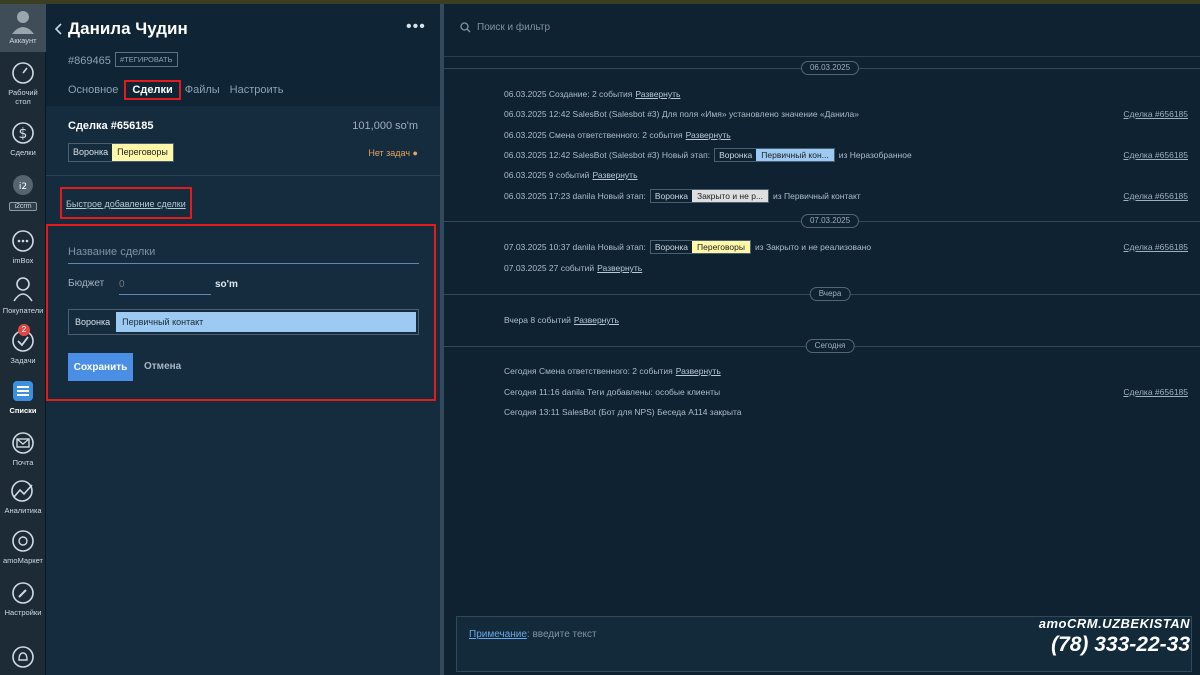 This screenshot has height=675, width=1200. What do you see at coordinates (830, 346) in the screenshot?
I see `date-pill: Сегодня` at bounding box center [830, 346].